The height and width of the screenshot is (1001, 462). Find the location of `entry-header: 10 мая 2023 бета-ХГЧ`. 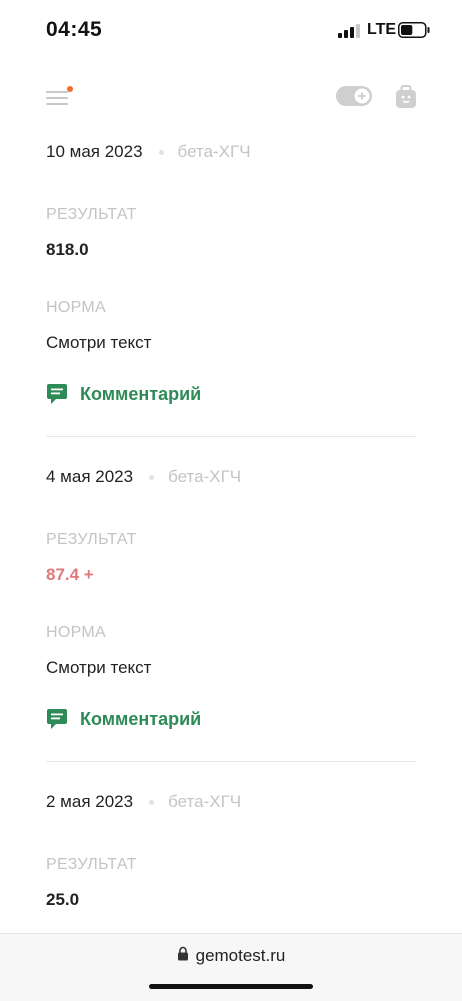

entry-header: 10 мая 2023 бета-ХГЧ is located at coordinates (148, 153).